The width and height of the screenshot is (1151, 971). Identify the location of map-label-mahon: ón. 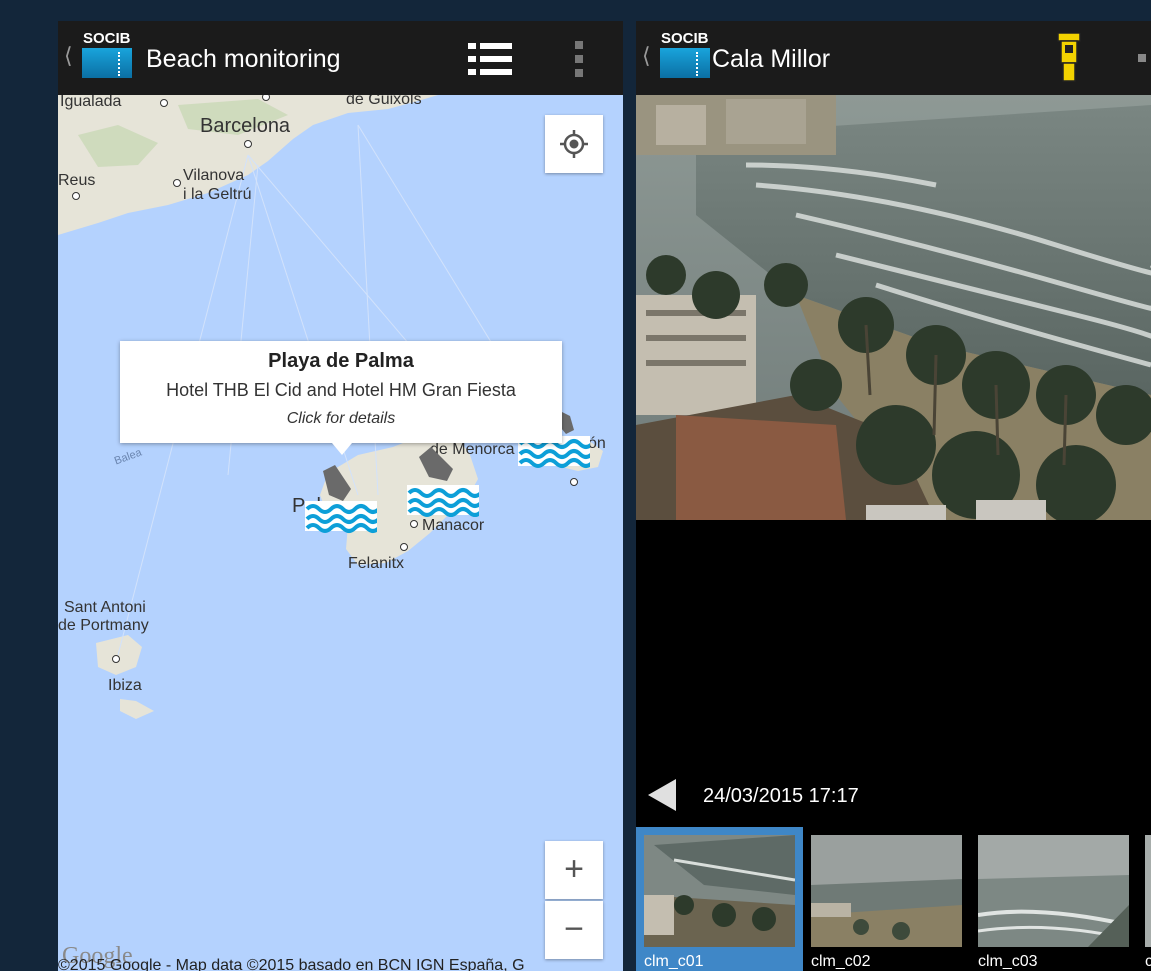
(597, 443).